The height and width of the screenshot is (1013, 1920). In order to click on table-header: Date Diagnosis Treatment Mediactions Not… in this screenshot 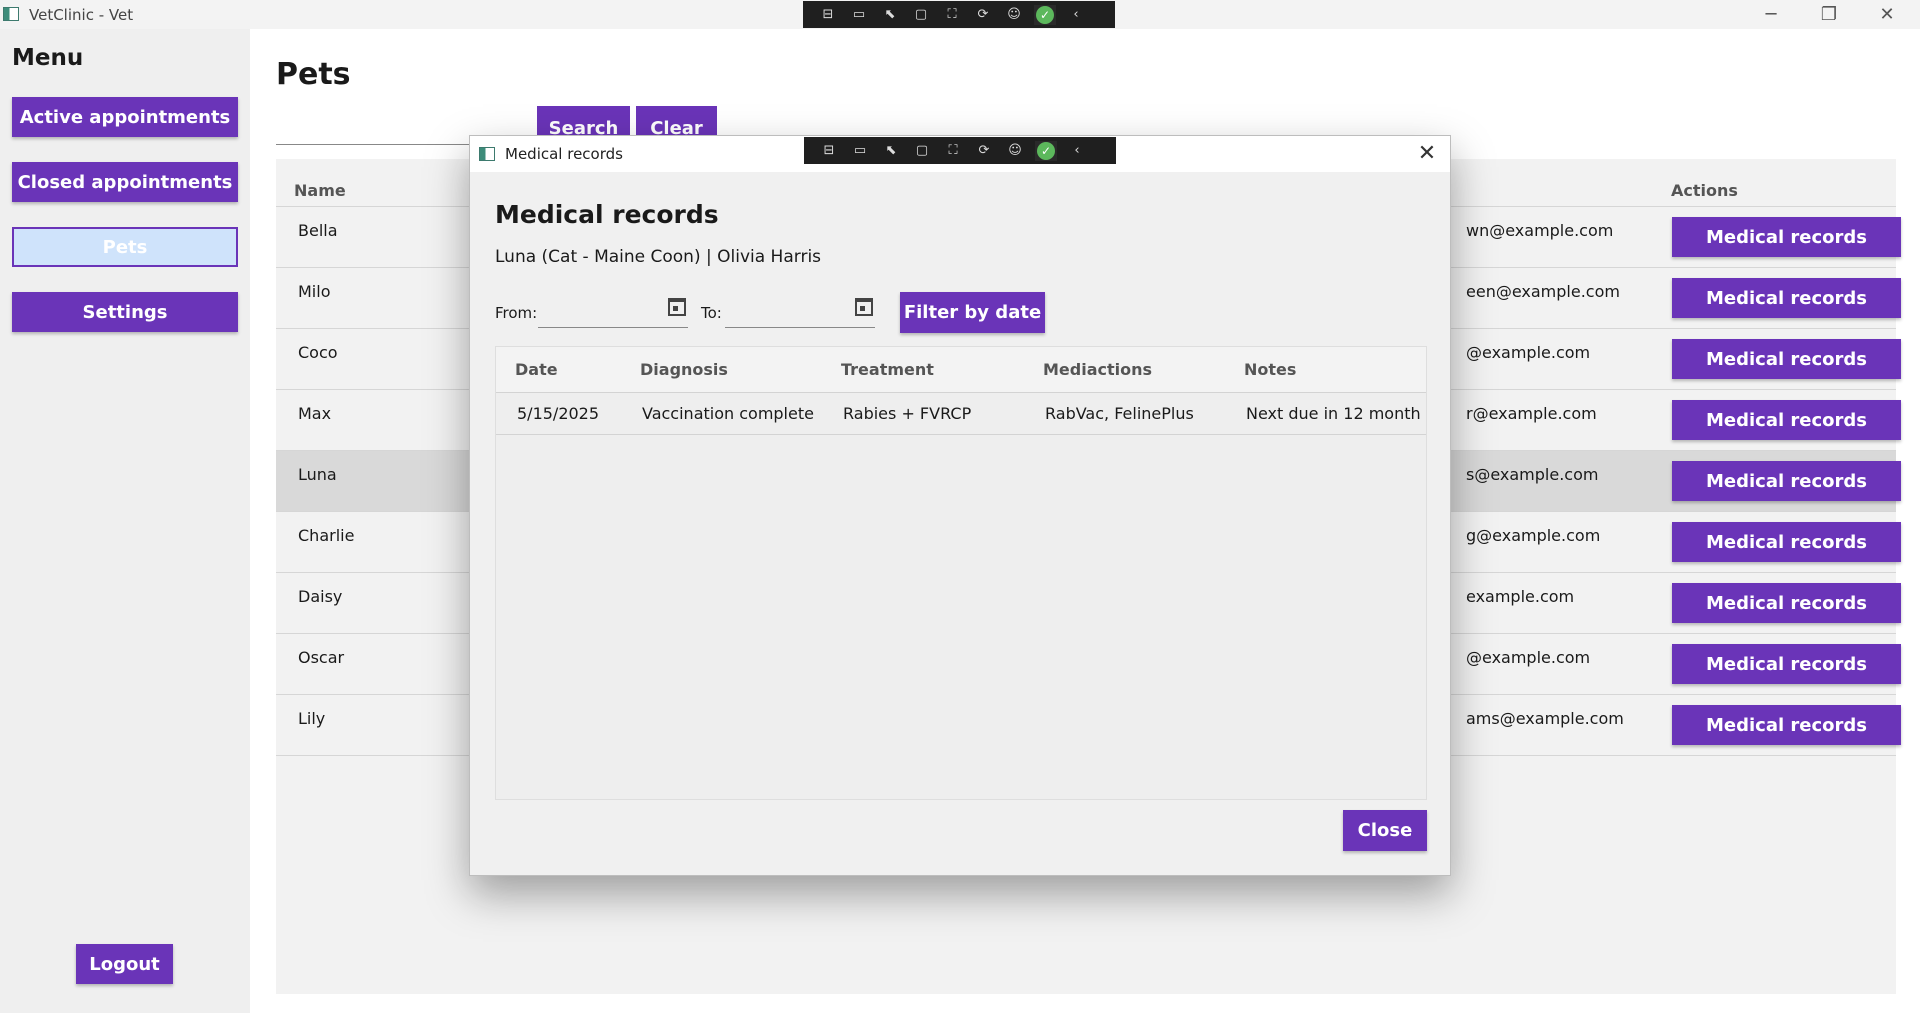, I will do `click(961, 370)`.